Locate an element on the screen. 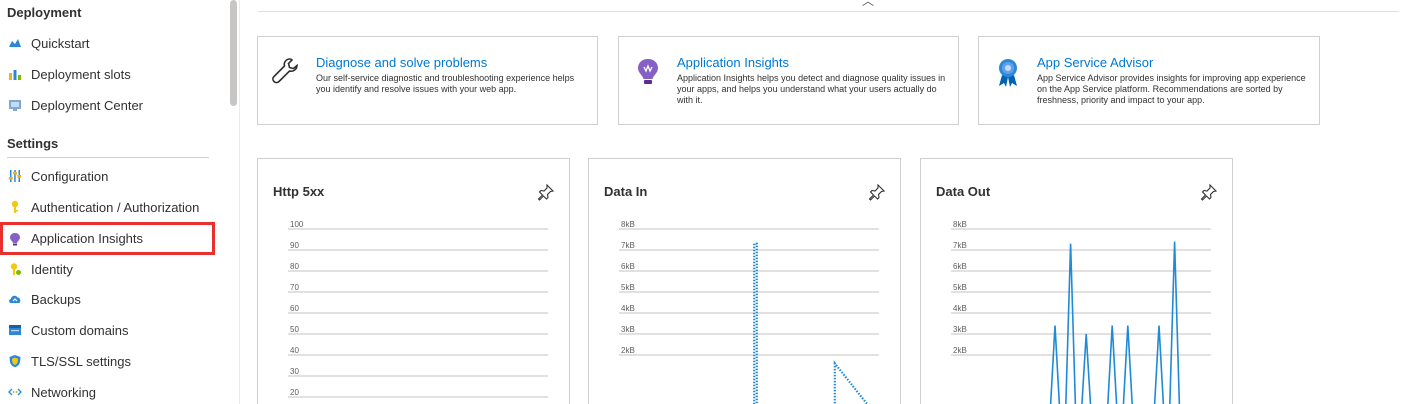 The image size is (1409, 404). sidebar-item-deployment-center: Deployment Center is located at coordinates (107, 105).